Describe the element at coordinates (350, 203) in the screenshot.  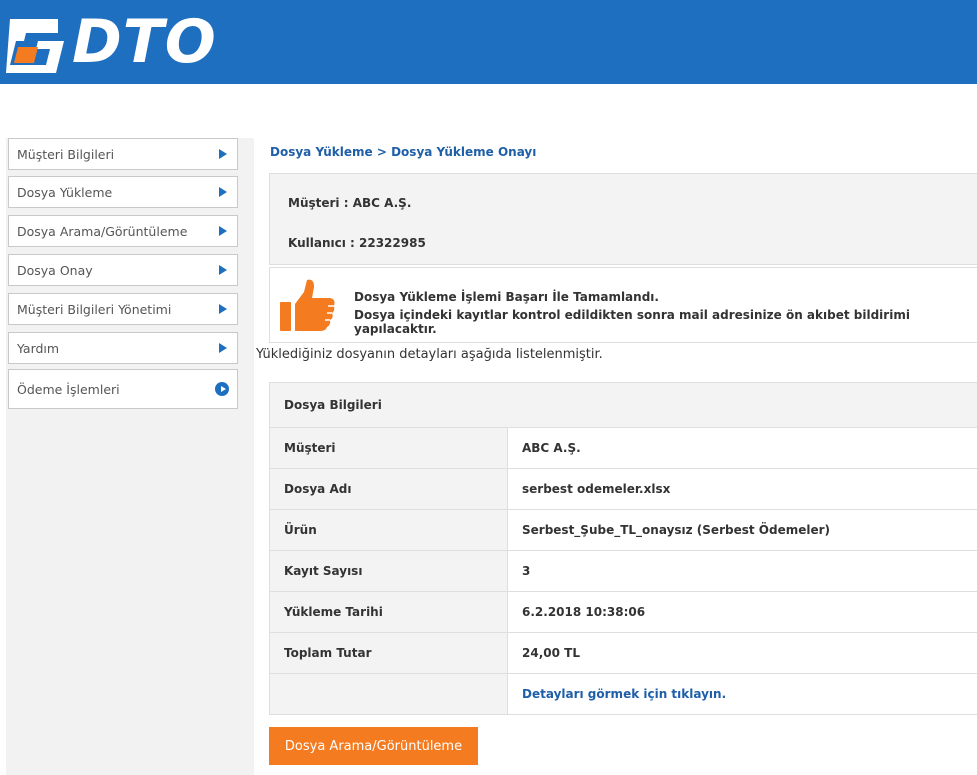
I see `customer-label: Müşteri : ABC A.Ş.` at that location.